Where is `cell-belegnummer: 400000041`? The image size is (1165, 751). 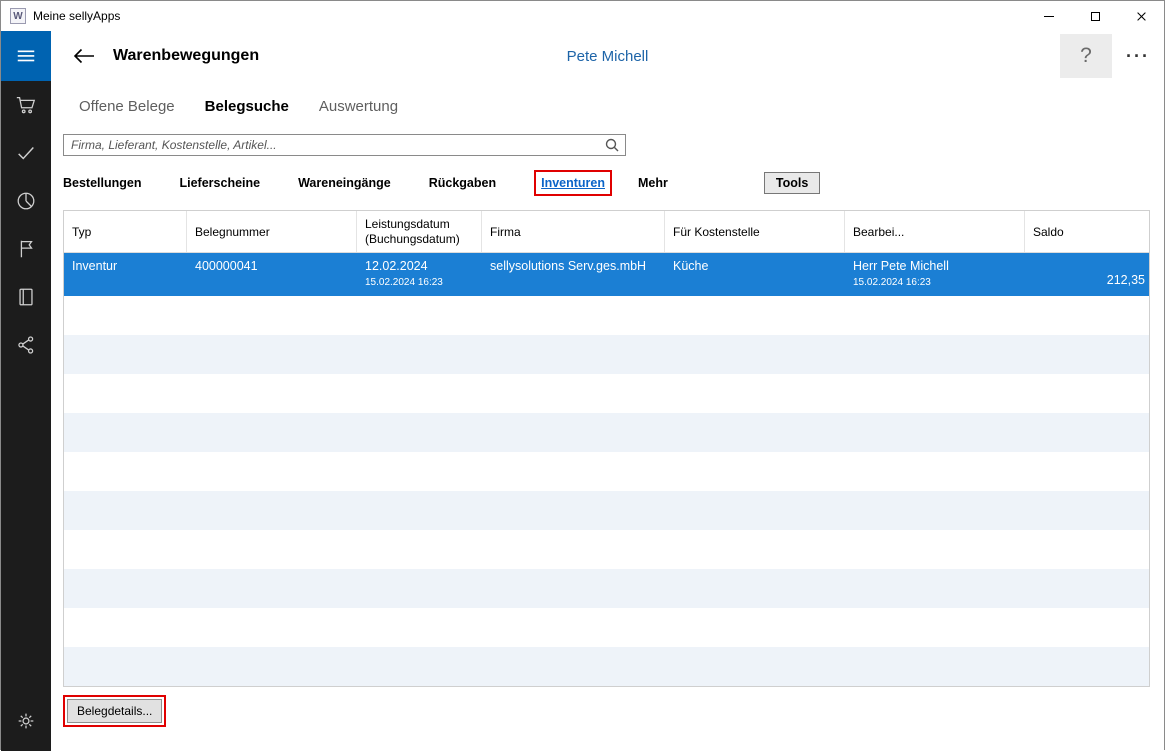
cell-belegnummer: 400000041 is located at coordinates (226, 266).